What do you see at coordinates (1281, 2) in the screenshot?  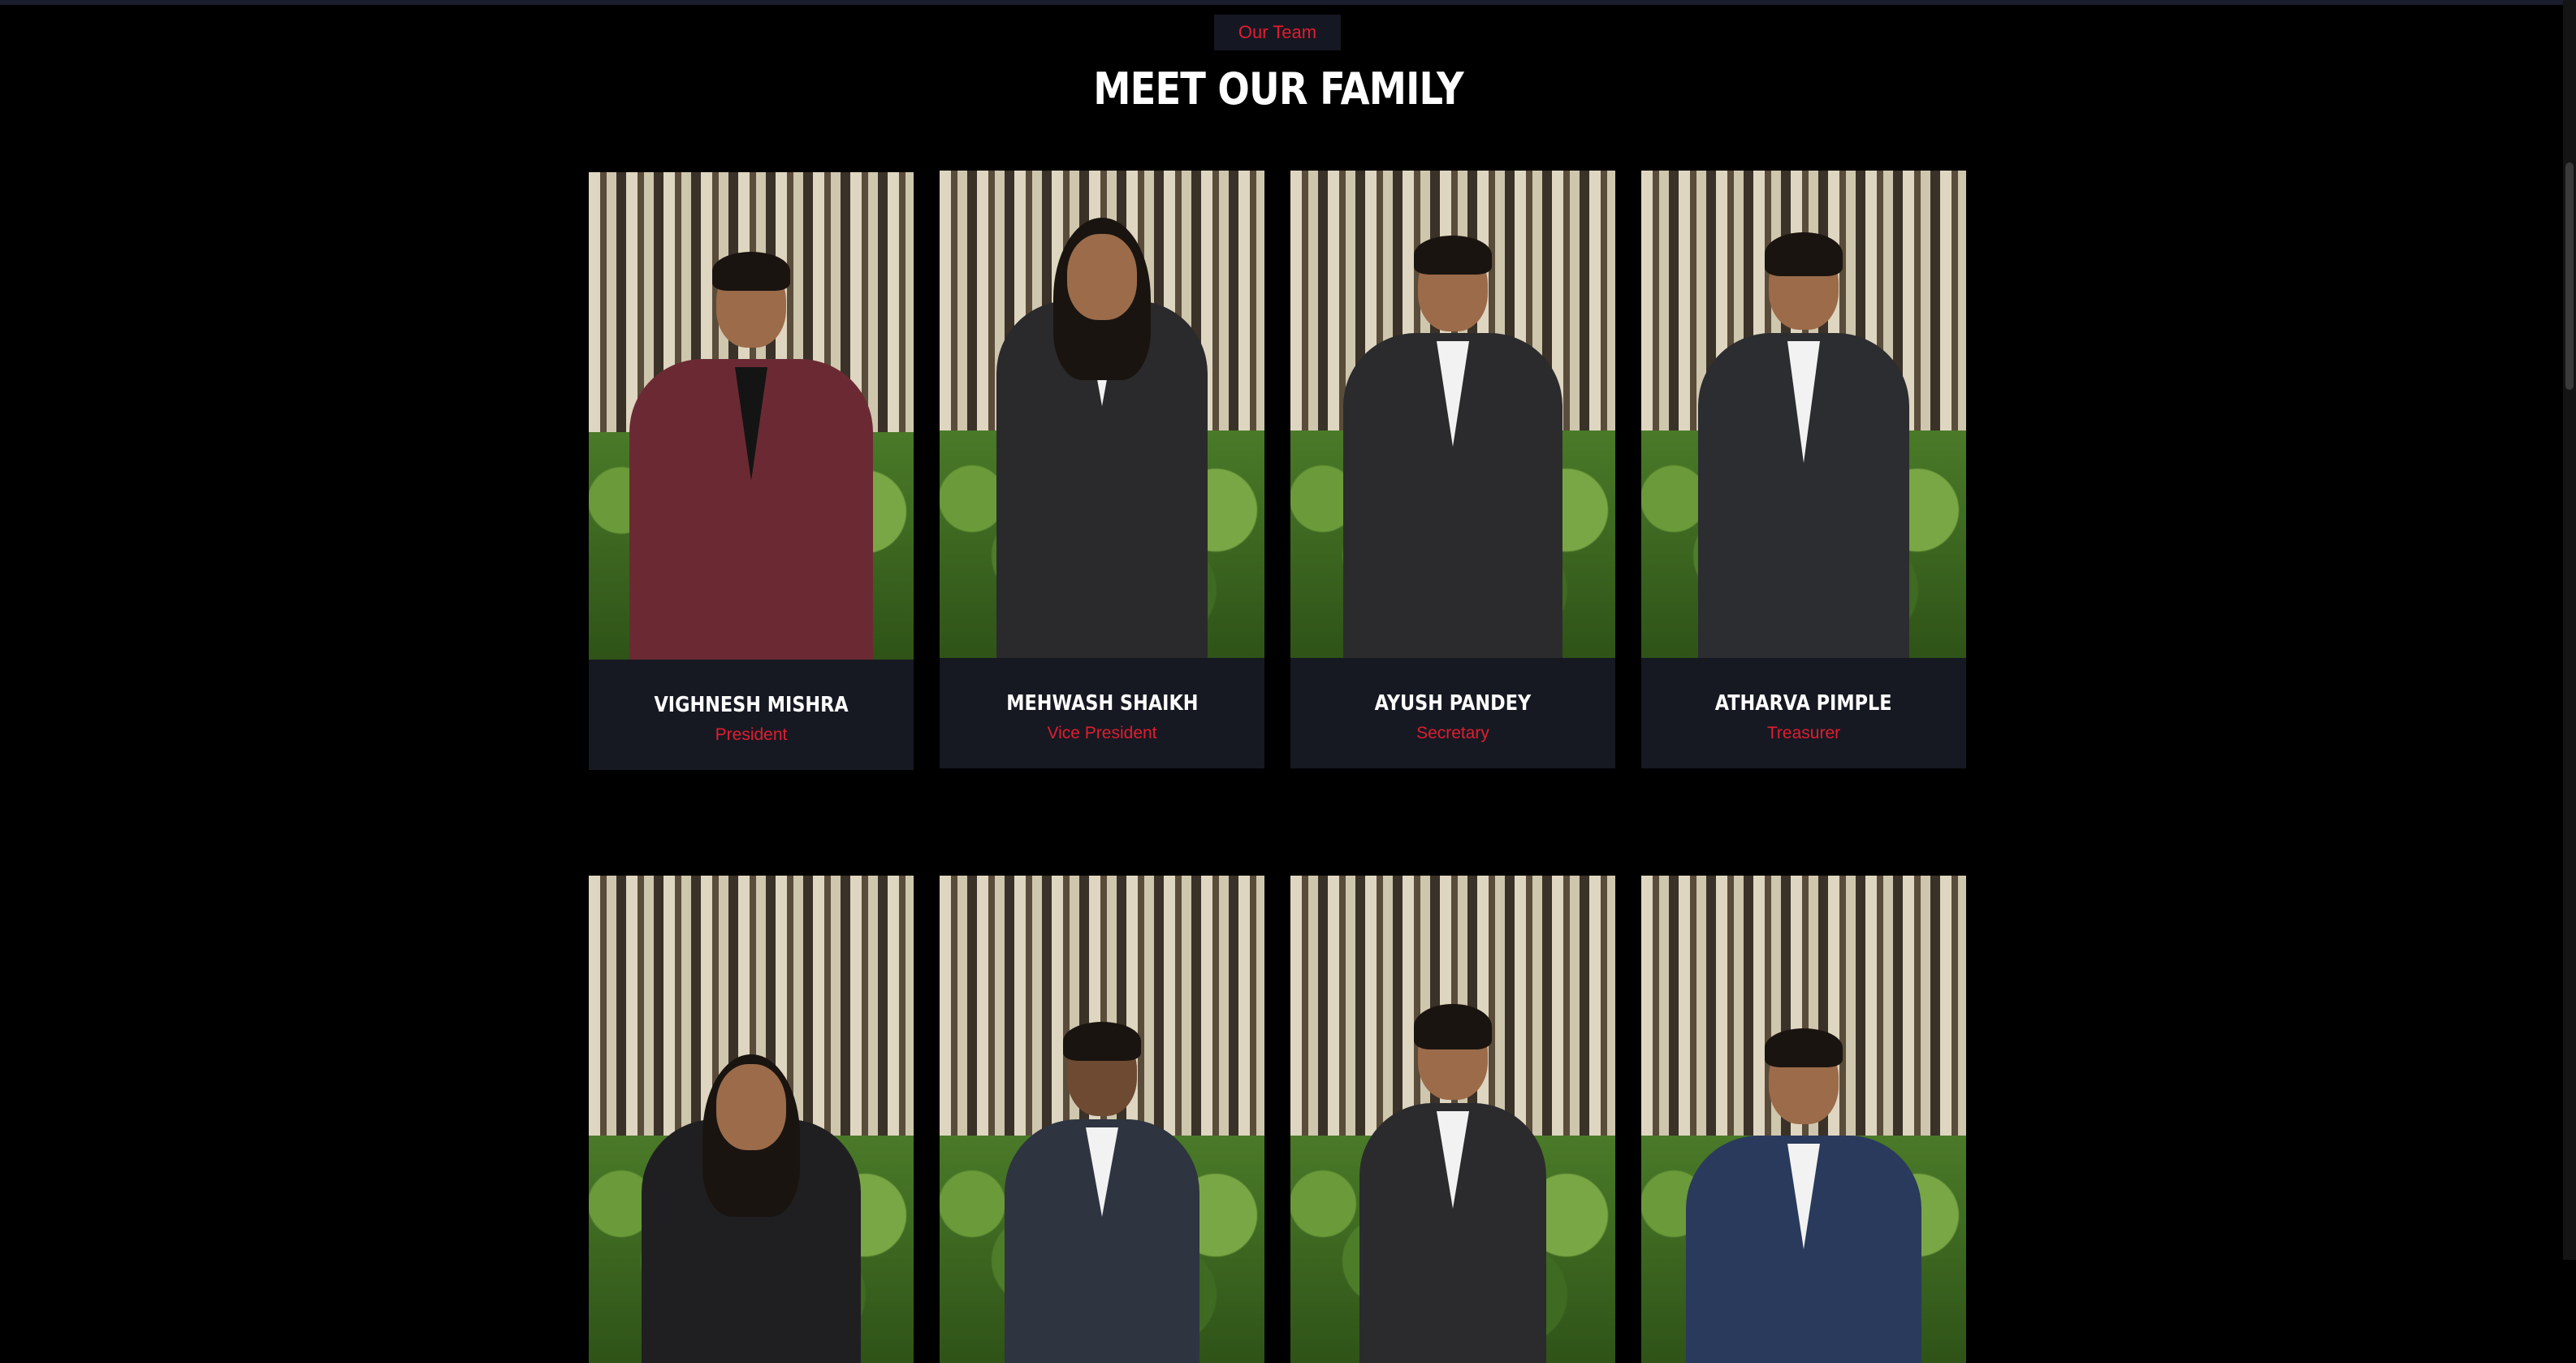 I see `top-border` at bounding box center [1281, 2].